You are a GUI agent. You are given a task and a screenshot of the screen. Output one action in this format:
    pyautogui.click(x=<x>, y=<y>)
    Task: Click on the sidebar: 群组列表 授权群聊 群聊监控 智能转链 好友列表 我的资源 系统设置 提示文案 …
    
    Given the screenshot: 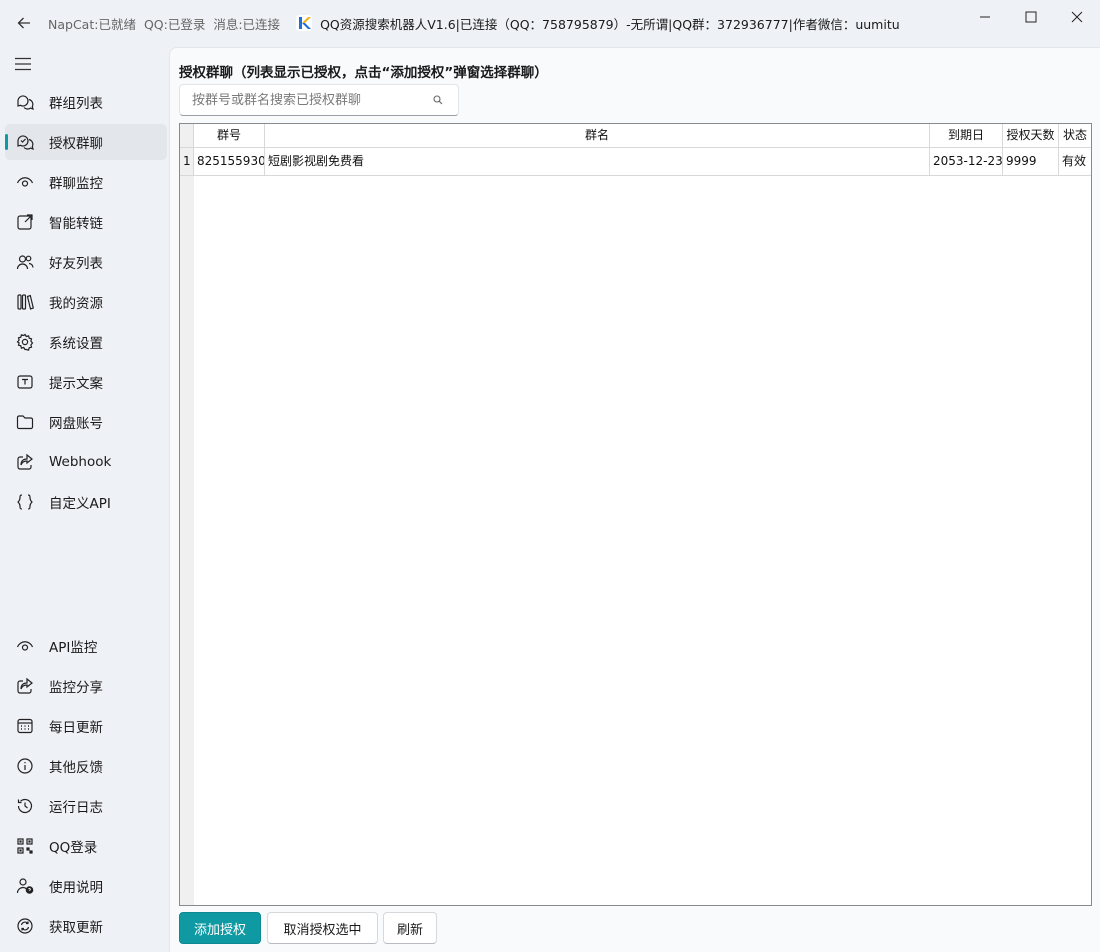 What is the action you would take?
    pyautogui.click(x=84, y=499)
    